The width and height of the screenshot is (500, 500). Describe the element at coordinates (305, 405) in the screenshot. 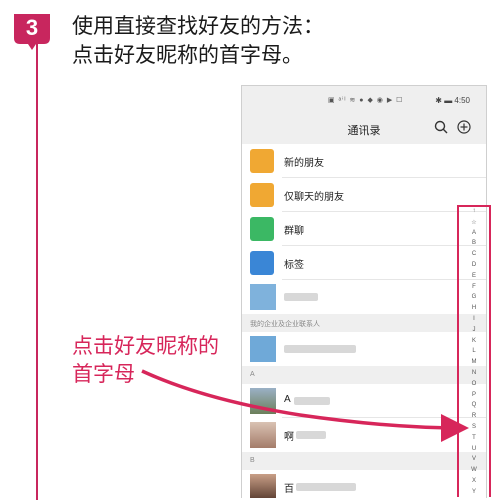

I see `callout-arrow-icon` at that location.